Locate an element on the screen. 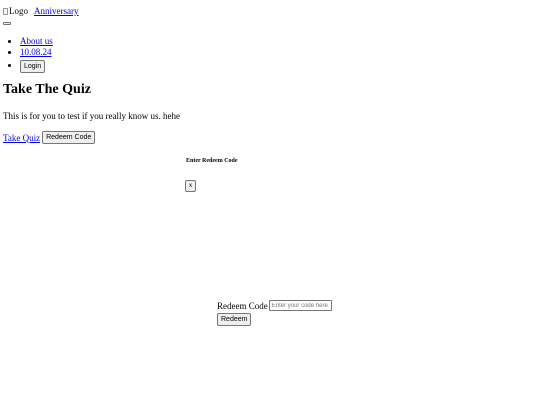  take-quiz-link: Take Quiz is located at coordinates (21, 138).